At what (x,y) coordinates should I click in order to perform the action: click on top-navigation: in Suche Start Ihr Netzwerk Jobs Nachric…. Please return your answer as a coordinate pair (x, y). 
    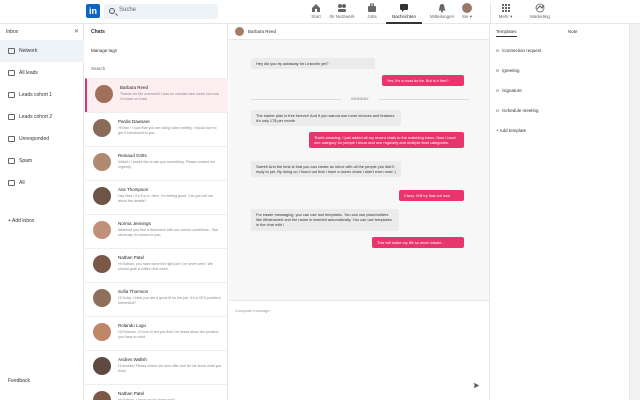
    Looking at the image, I should click on (320, 12).